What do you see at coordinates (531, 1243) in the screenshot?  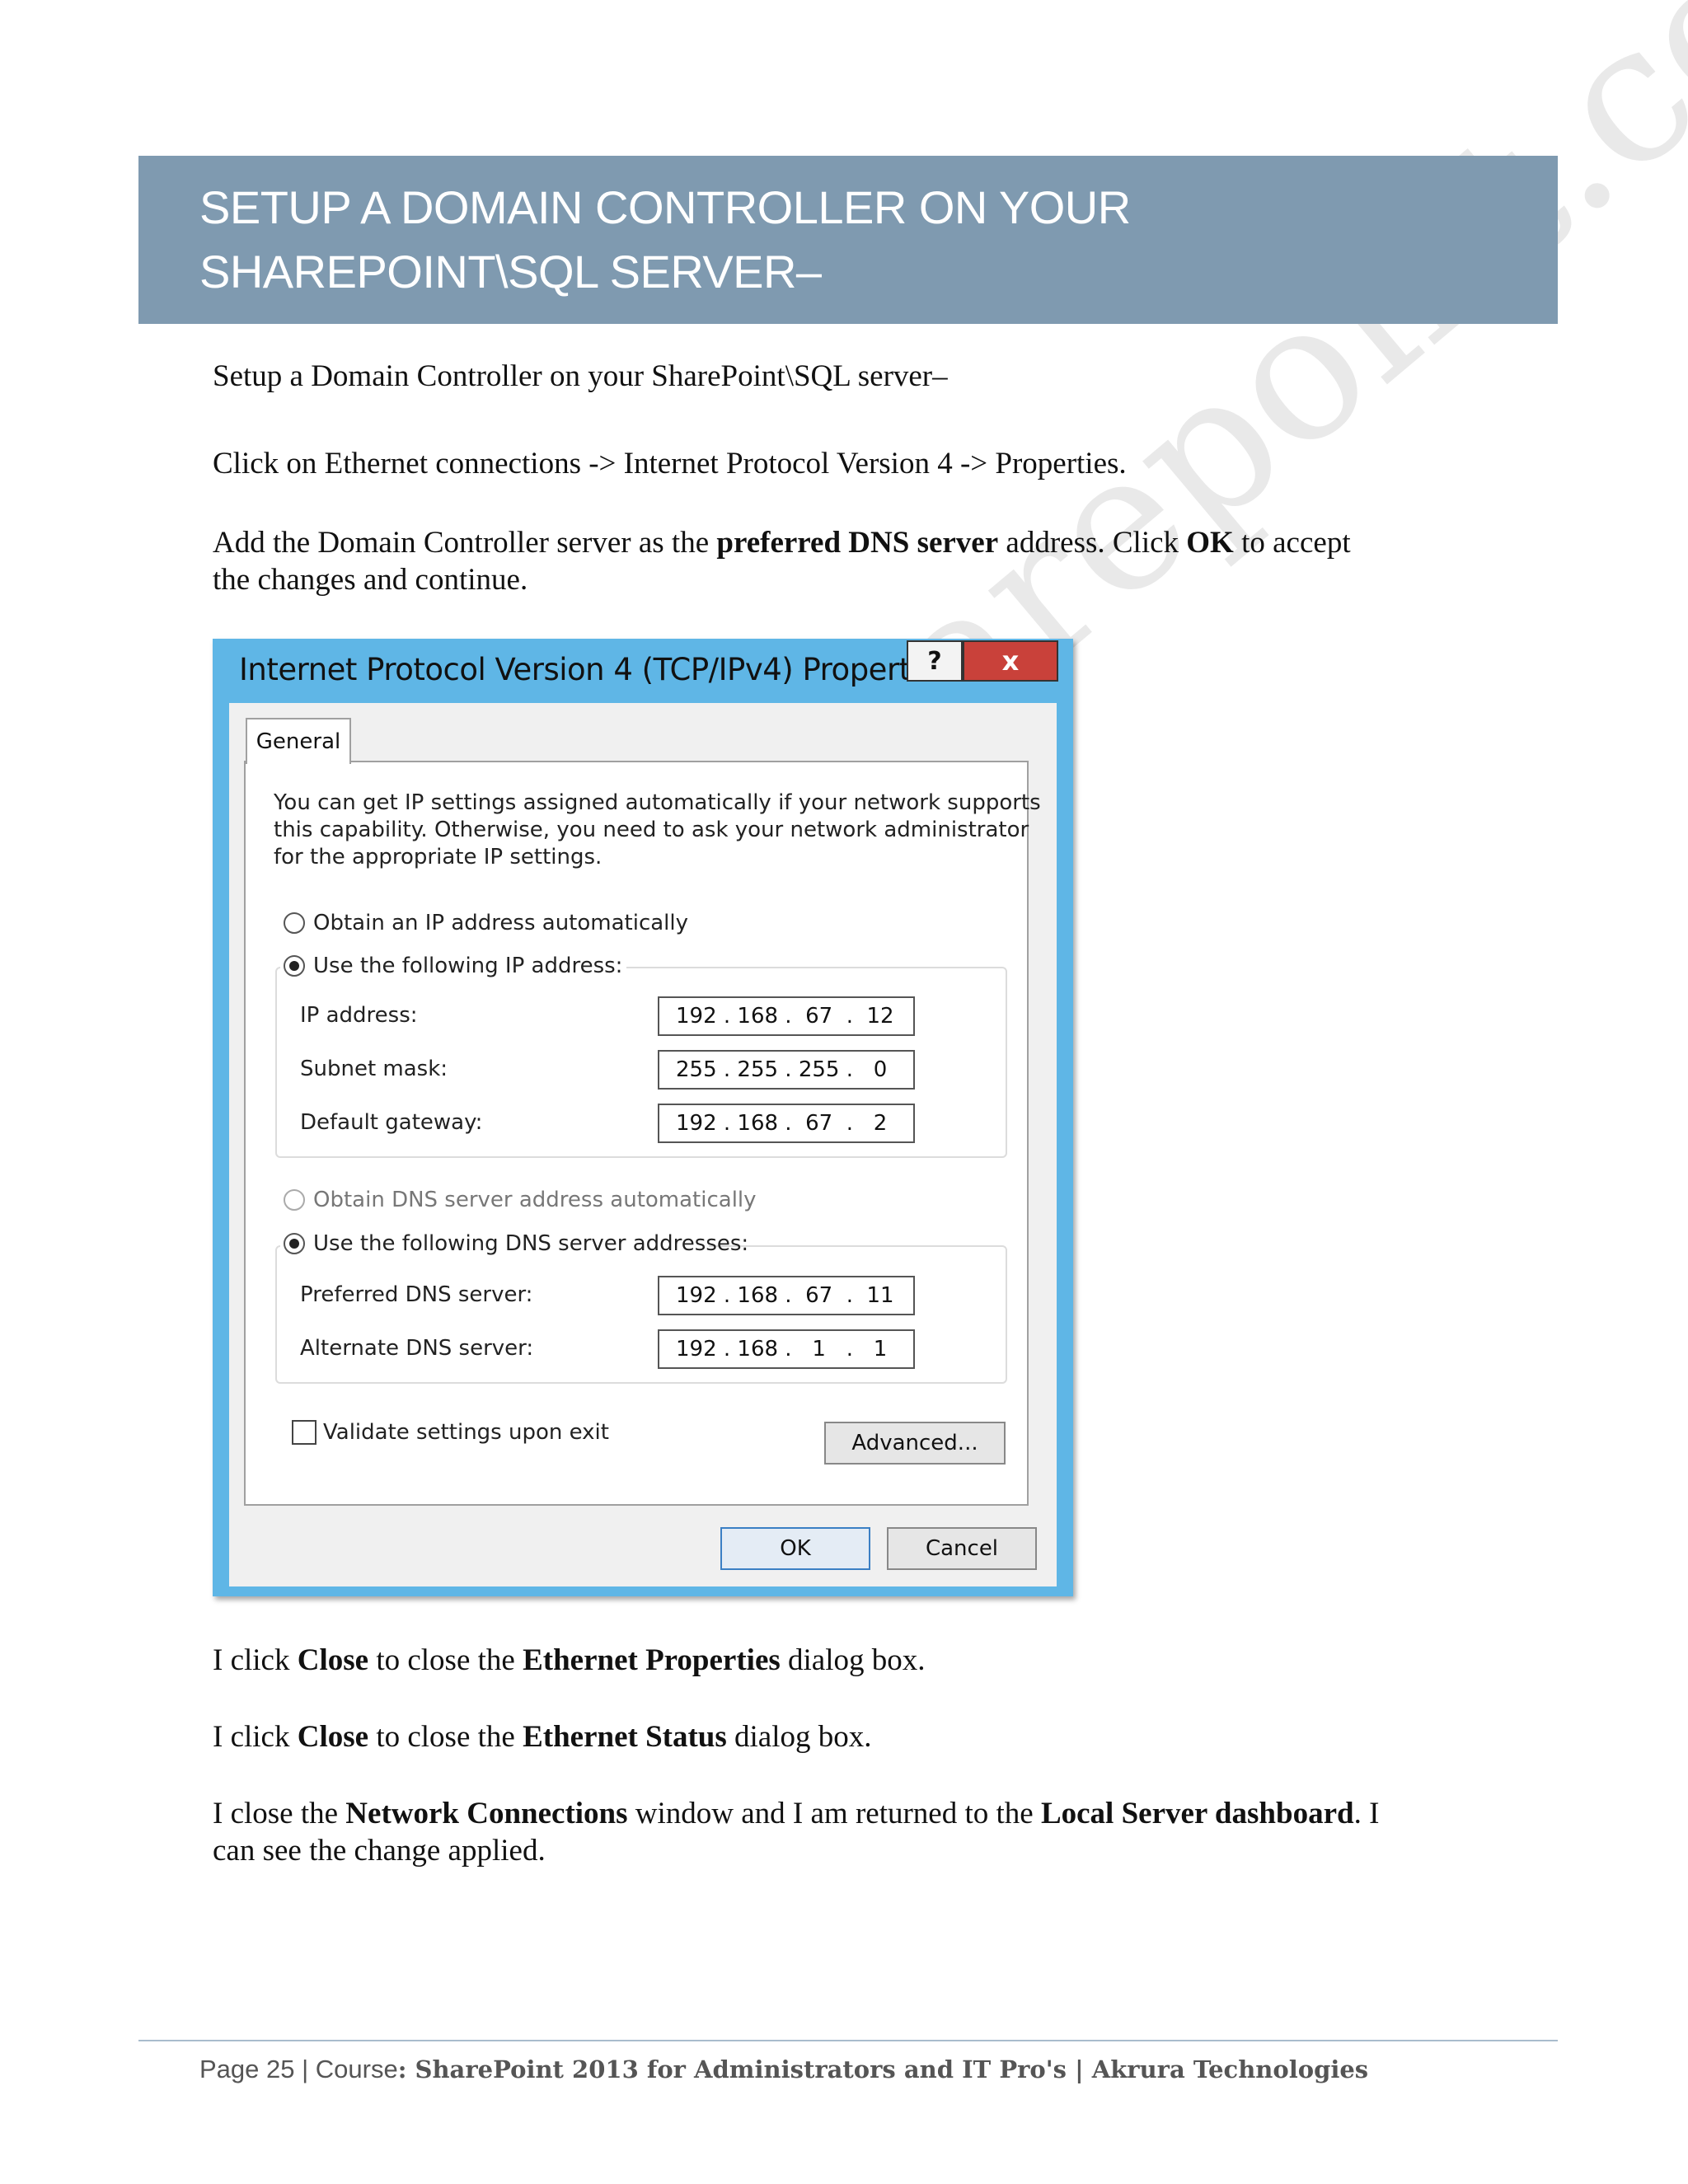 I see `radio-use-following-dns-label: Use the following DNS server addresses:` at bounding box center [531, 1243].